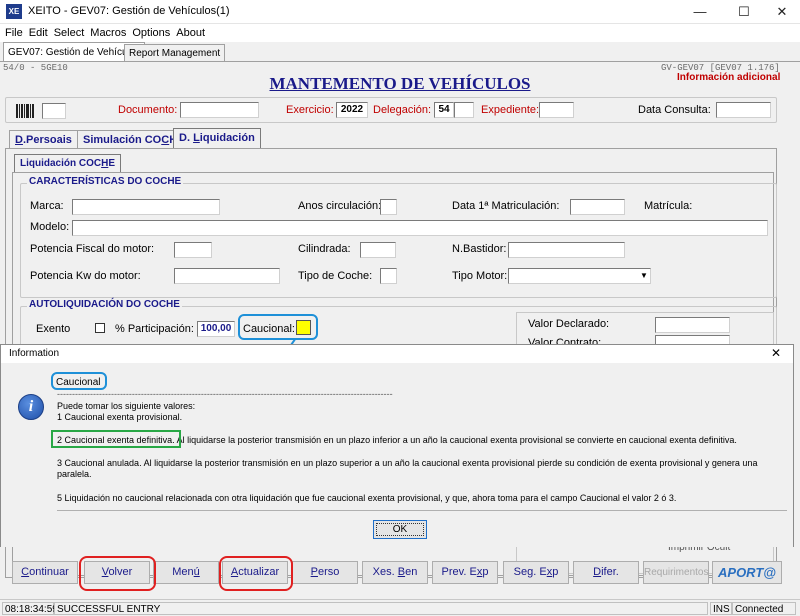 Image resolution: width=800 pixels, height=616 pixels. What do you see at coordinates (104, 304) in the screenshot?
I see `autoliquidacion-title: AUTOLIQUIDACIÓN DO COCHE` at bounding box center [104, 304].